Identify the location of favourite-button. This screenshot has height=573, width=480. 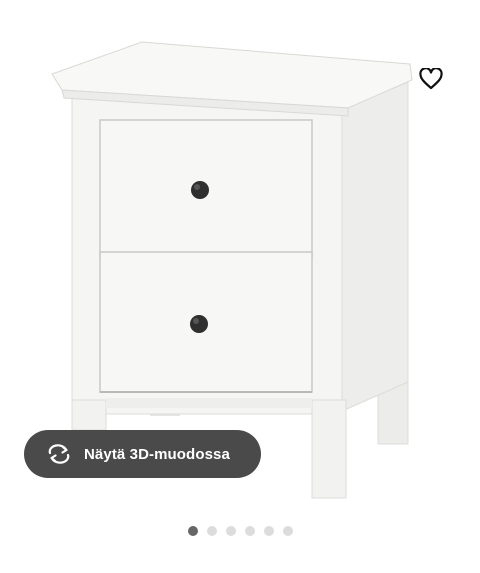
(431, 79).